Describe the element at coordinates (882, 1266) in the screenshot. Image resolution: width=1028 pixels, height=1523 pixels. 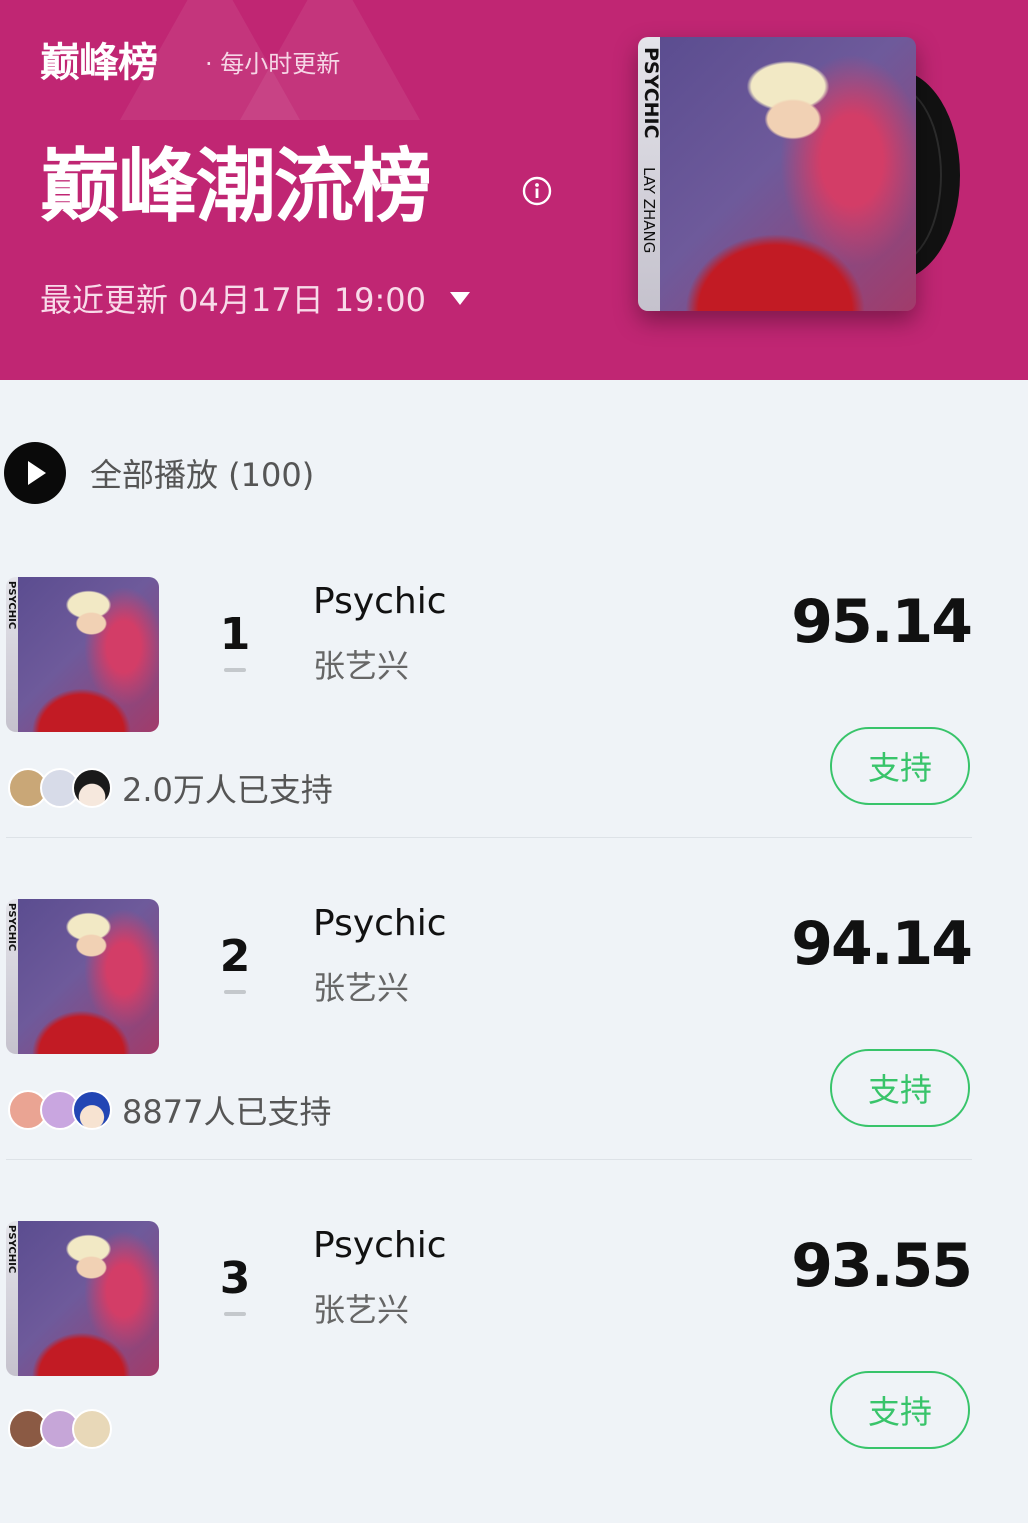
I see `score: 93.55` at that location.